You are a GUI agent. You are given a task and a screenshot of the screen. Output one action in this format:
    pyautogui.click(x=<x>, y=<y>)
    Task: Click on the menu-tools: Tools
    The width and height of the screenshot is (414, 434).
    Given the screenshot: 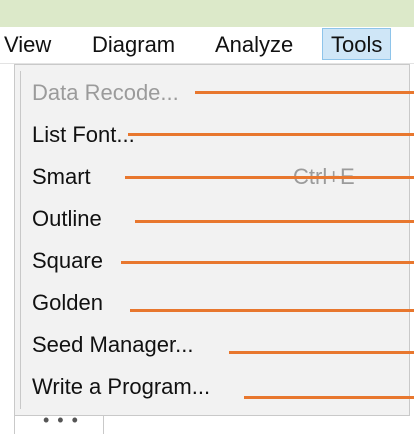 What is the action you would take?
    pyautogui.click(x=357, y=44)
    